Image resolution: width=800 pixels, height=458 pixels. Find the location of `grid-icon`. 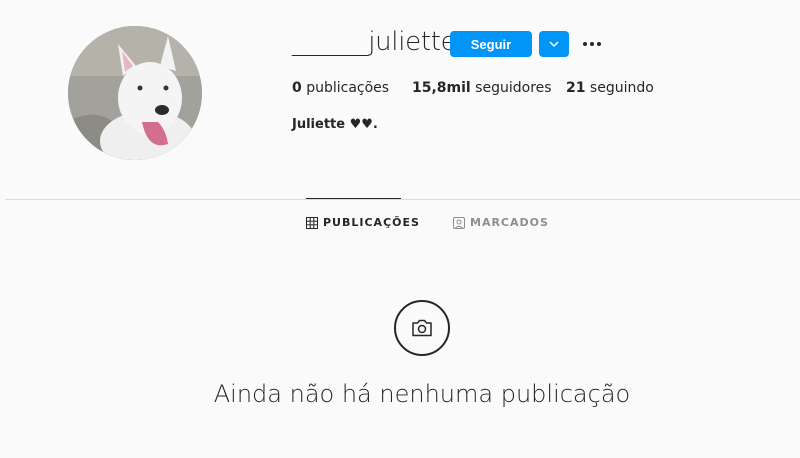

grid-icon is located at coordinates (312, 222).